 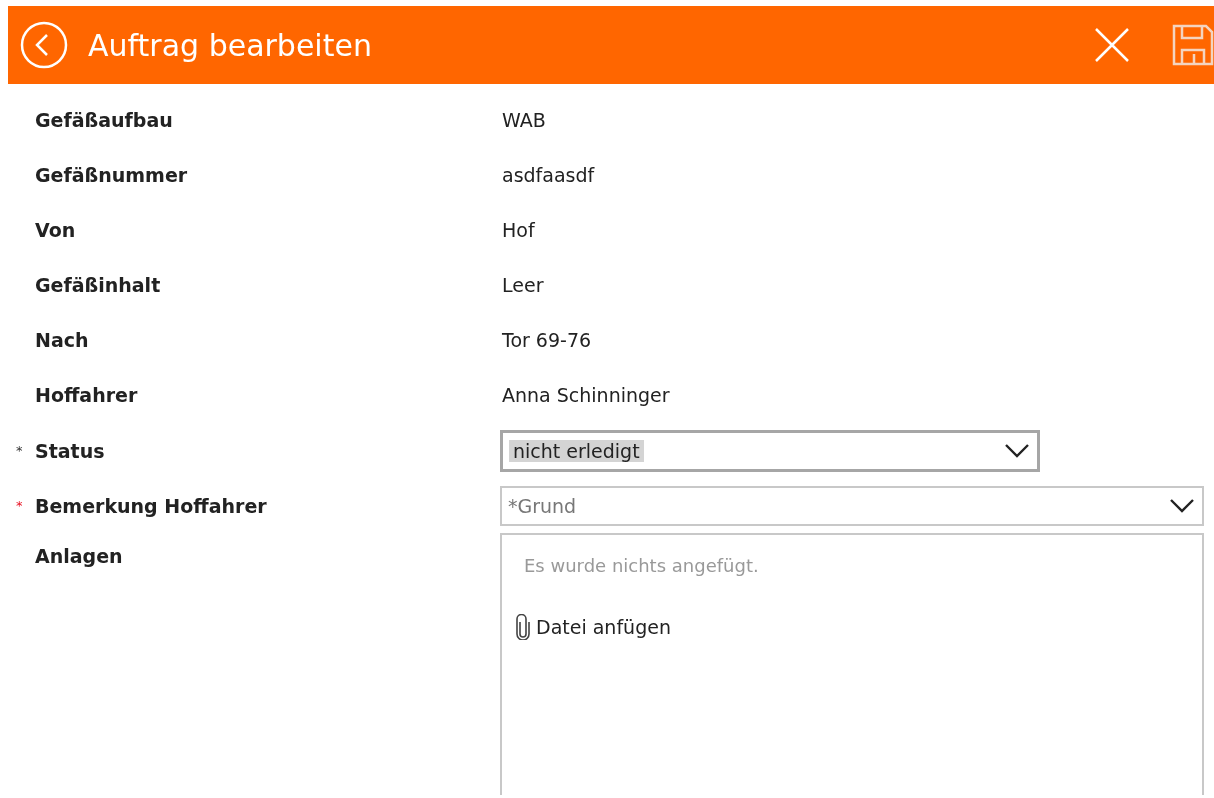 I want to click on field-value: asdfaasdf, so click(x=548, y=174).